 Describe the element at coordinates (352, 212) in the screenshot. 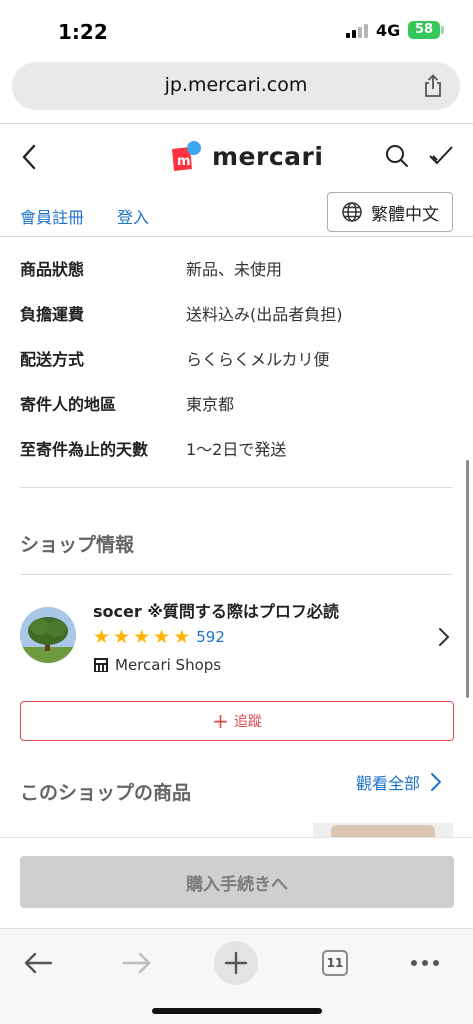

I see `globe-icon` at that location.